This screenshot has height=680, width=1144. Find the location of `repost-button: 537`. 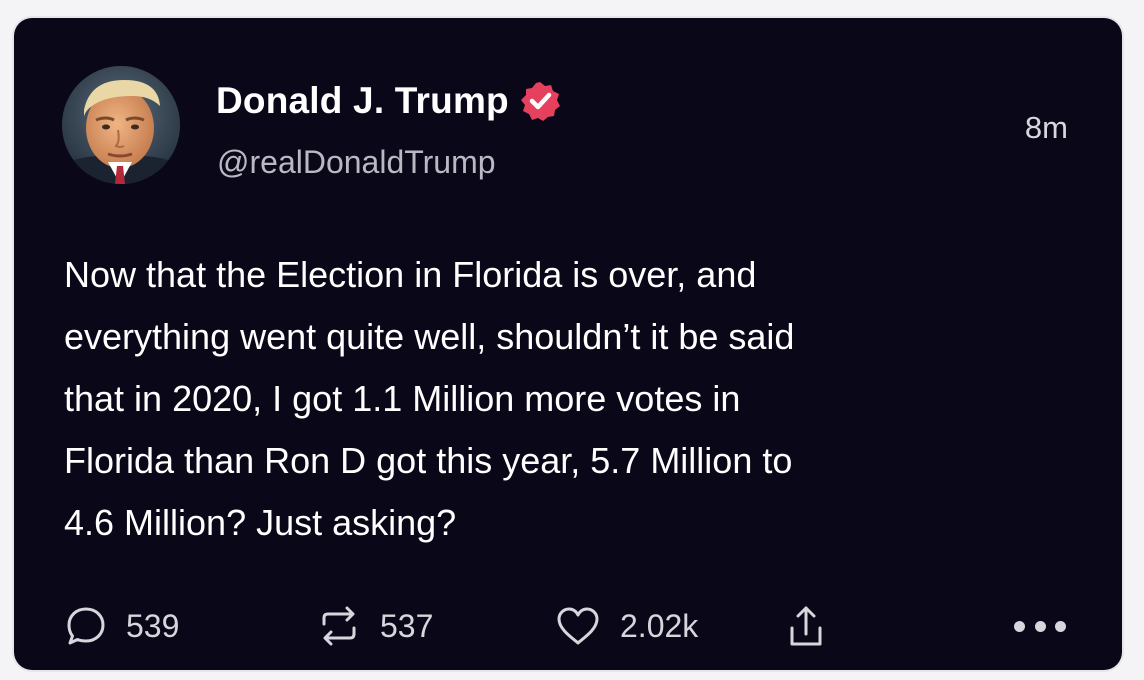

repost-button: 537 is located at coordinates (374, 626).